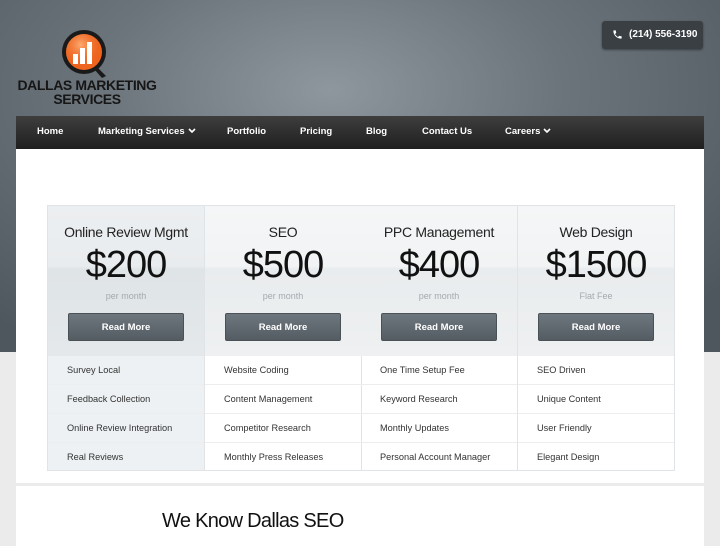 The width and height of the screenshot is (720, 546). I want to click on section-heading: We Know Dallas SEO, so click(253, 521).